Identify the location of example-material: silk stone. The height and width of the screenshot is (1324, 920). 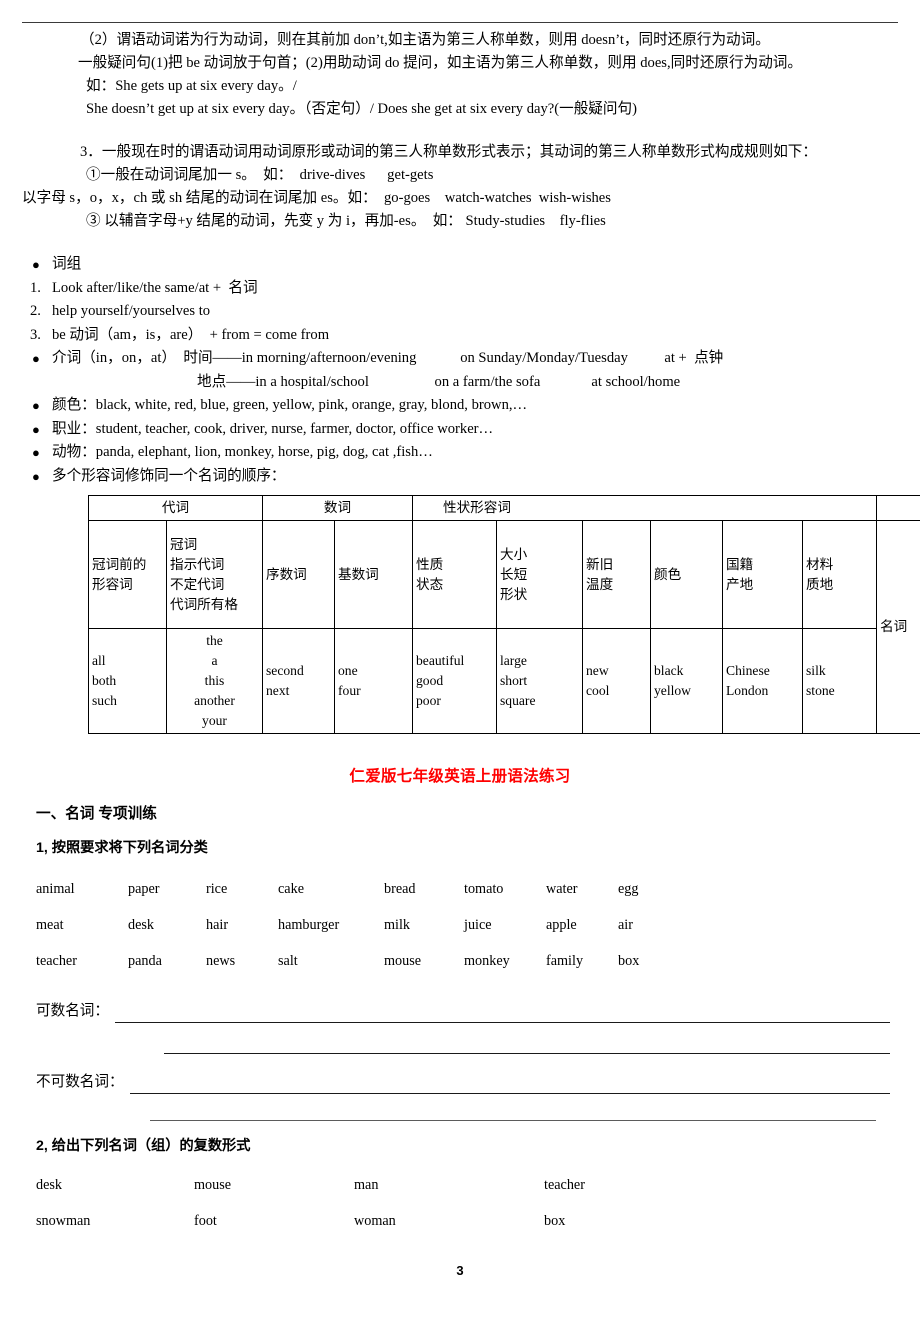
(840, 681).